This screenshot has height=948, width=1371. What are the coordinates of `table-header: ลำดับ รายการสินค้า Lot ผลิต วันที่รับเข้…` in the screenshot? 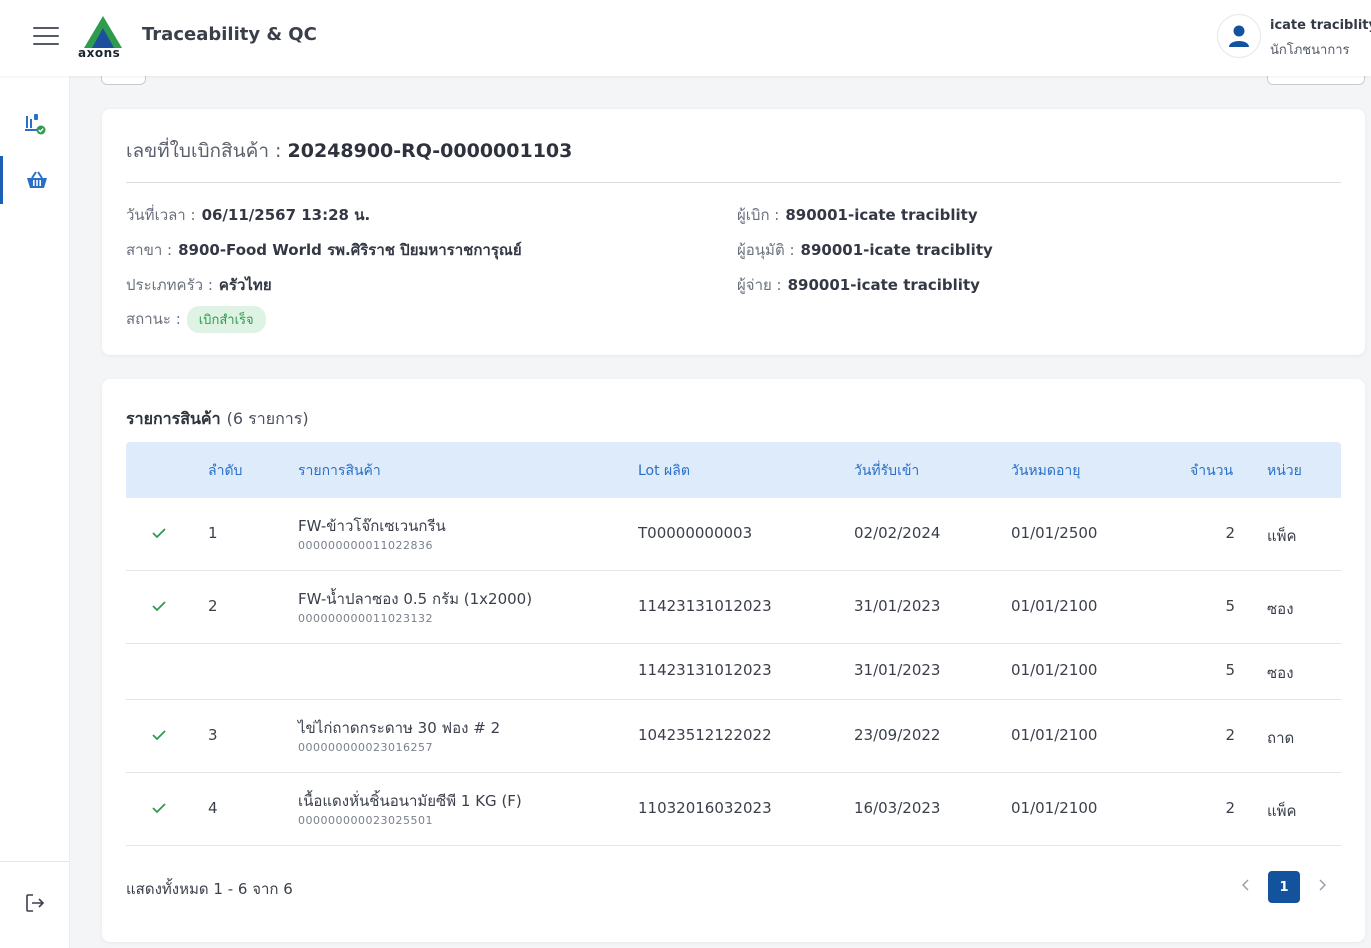 It's located at (733, 470).